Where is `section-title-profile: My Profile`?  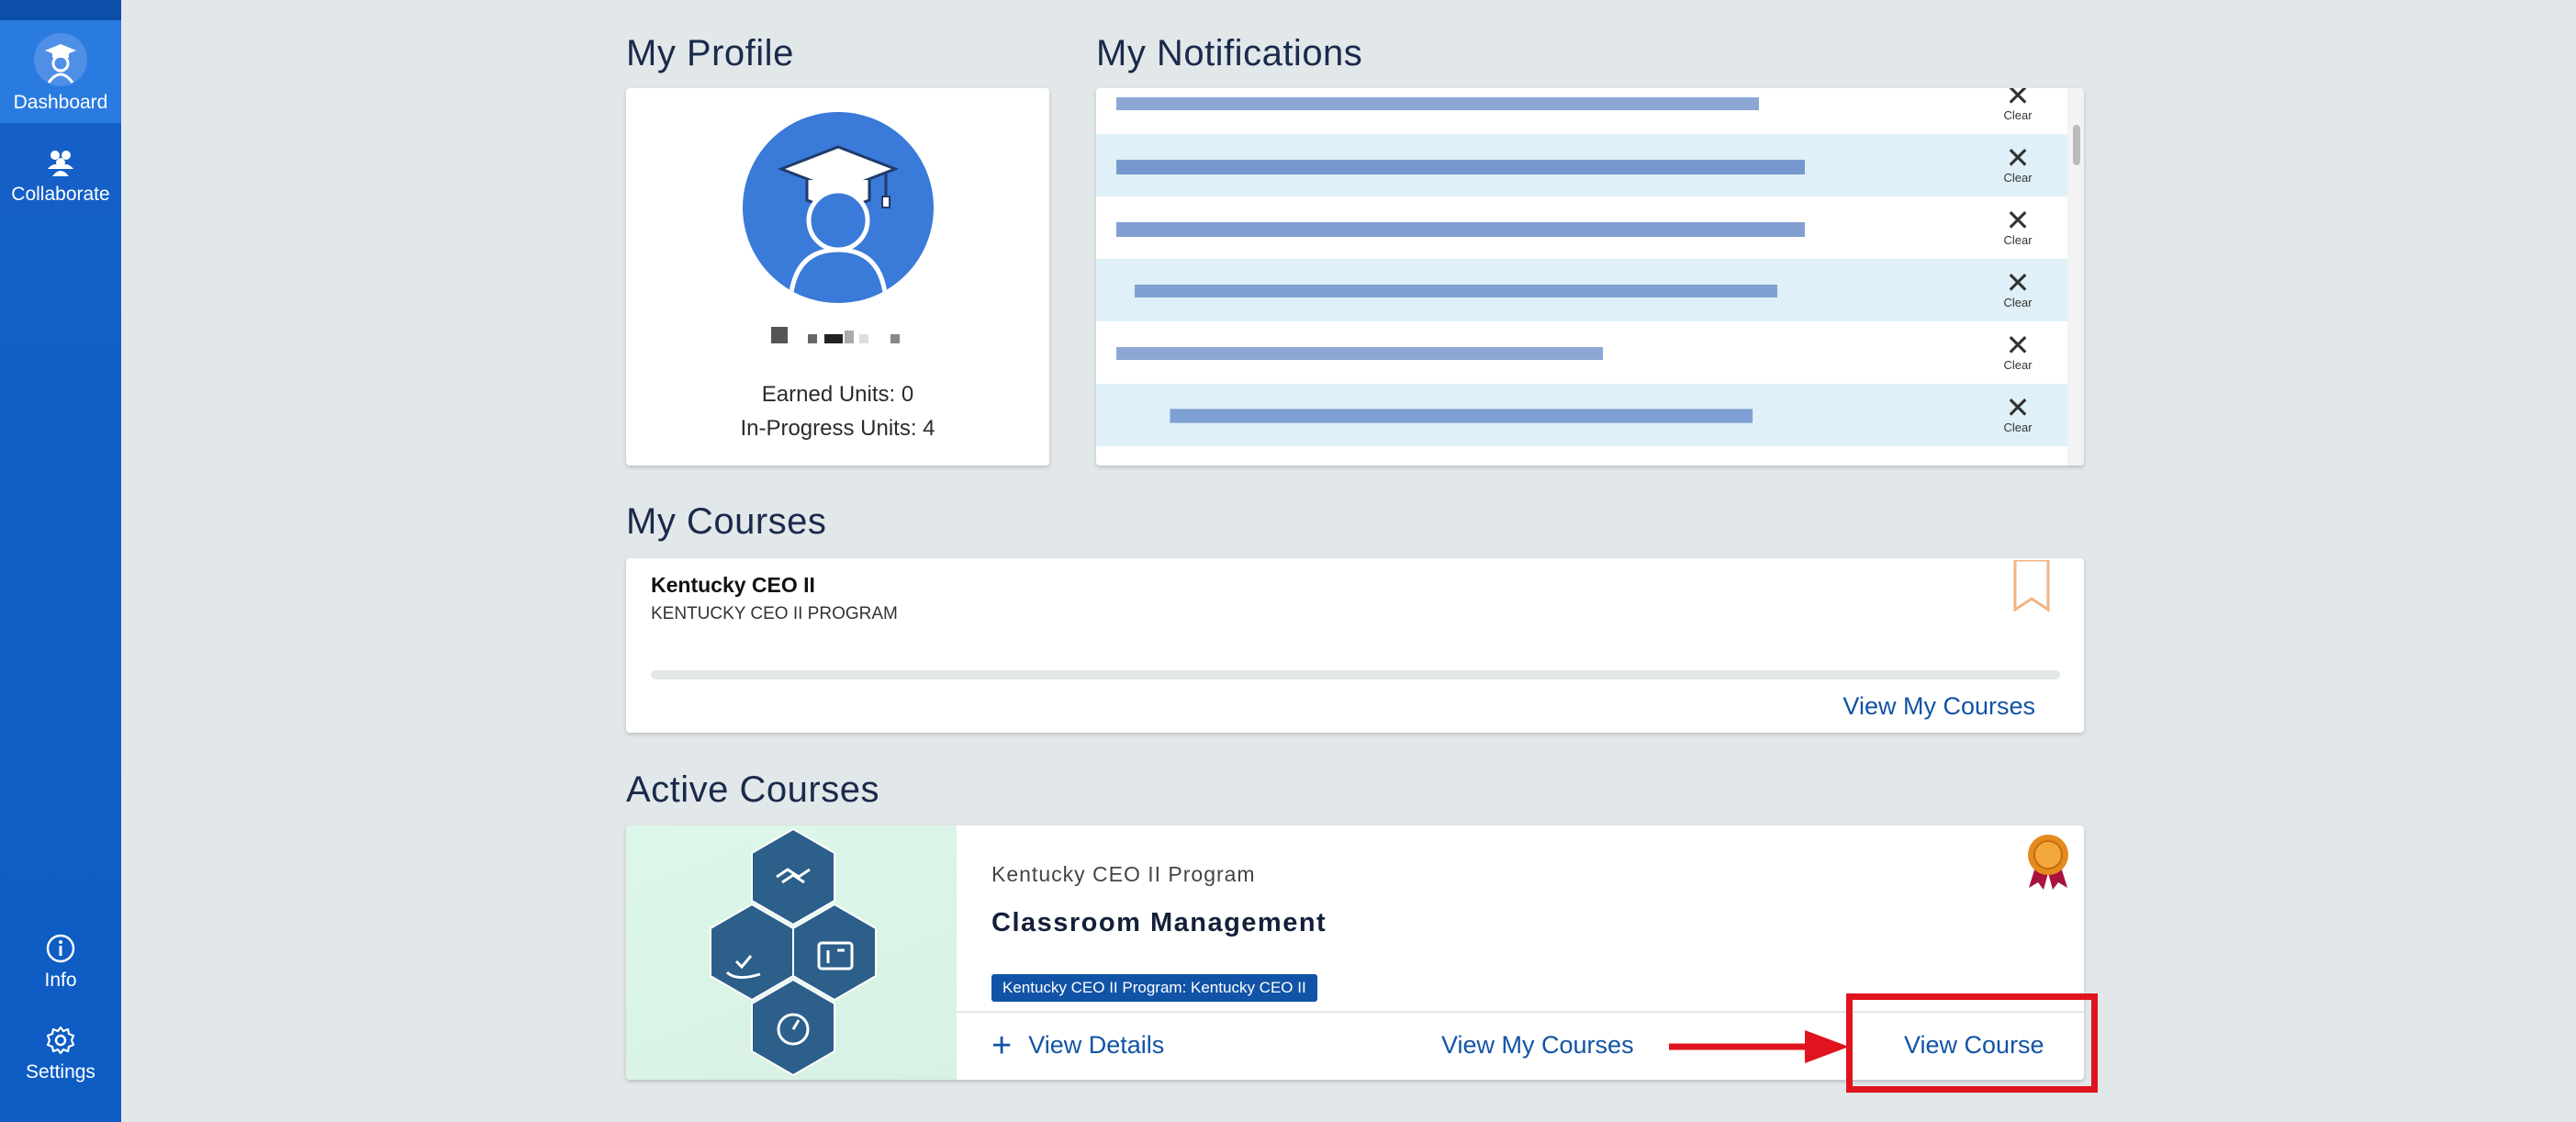 section-title-profile: My Profile is located at coordinates (710, 53).